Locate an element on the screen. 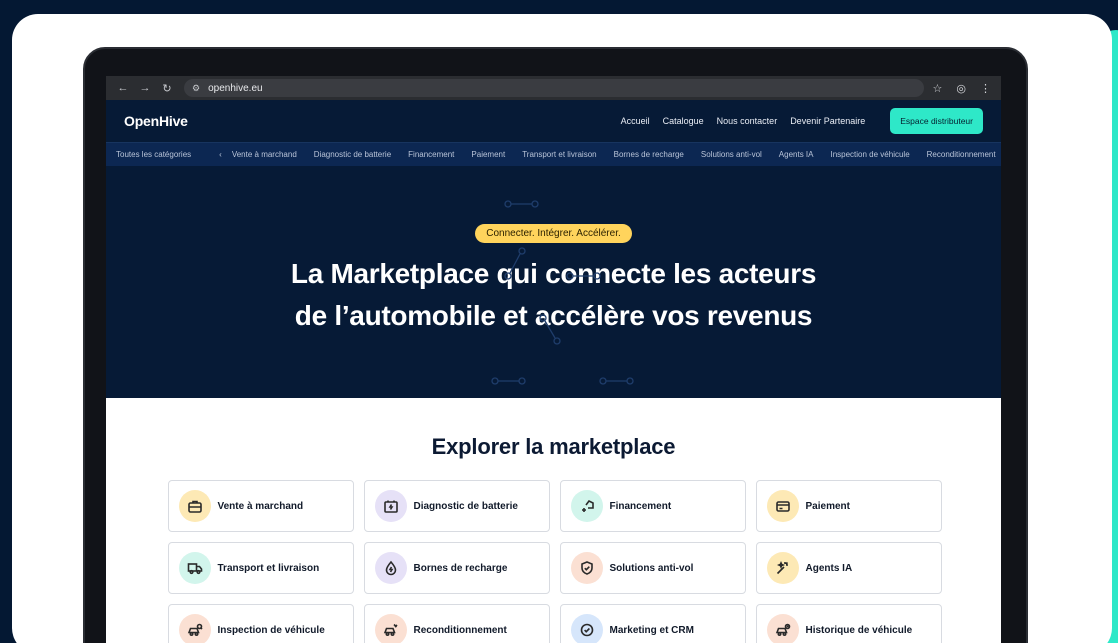  tile-label: Solutions anti-vol is located at coordinates (651, 568).